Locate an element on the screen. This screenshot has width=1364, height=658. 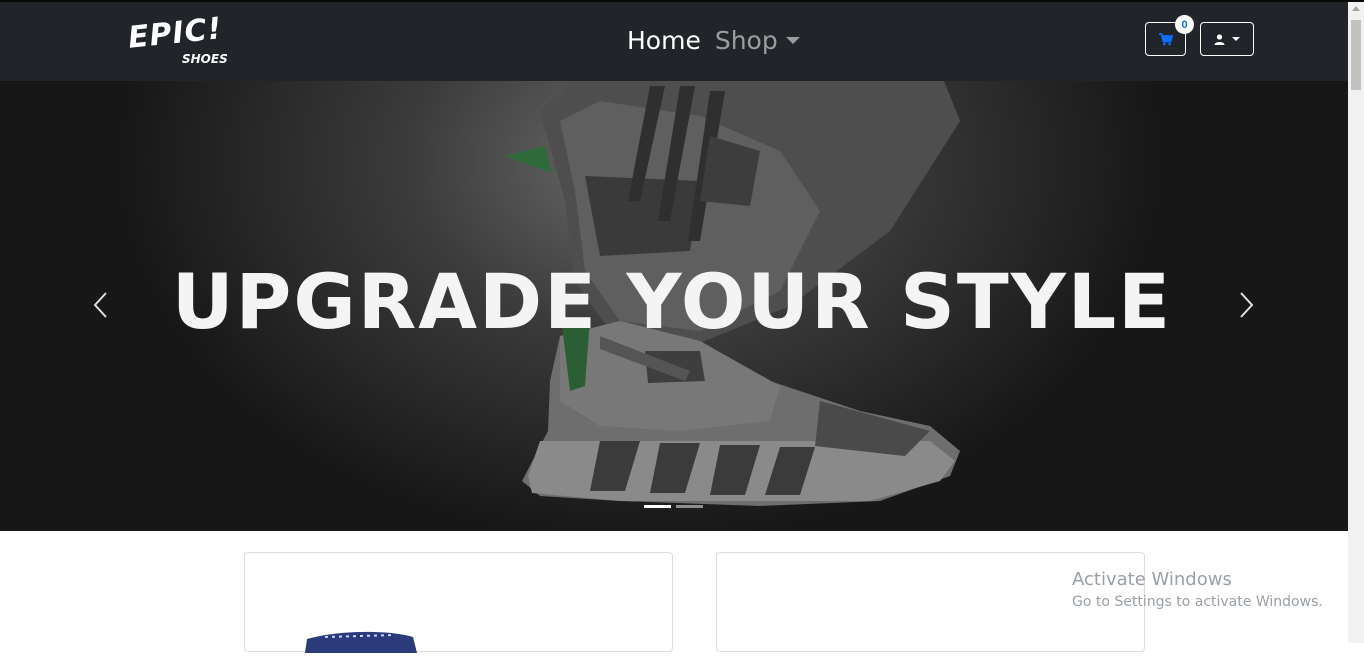
user-icon is located at coordinates (1219, 39).